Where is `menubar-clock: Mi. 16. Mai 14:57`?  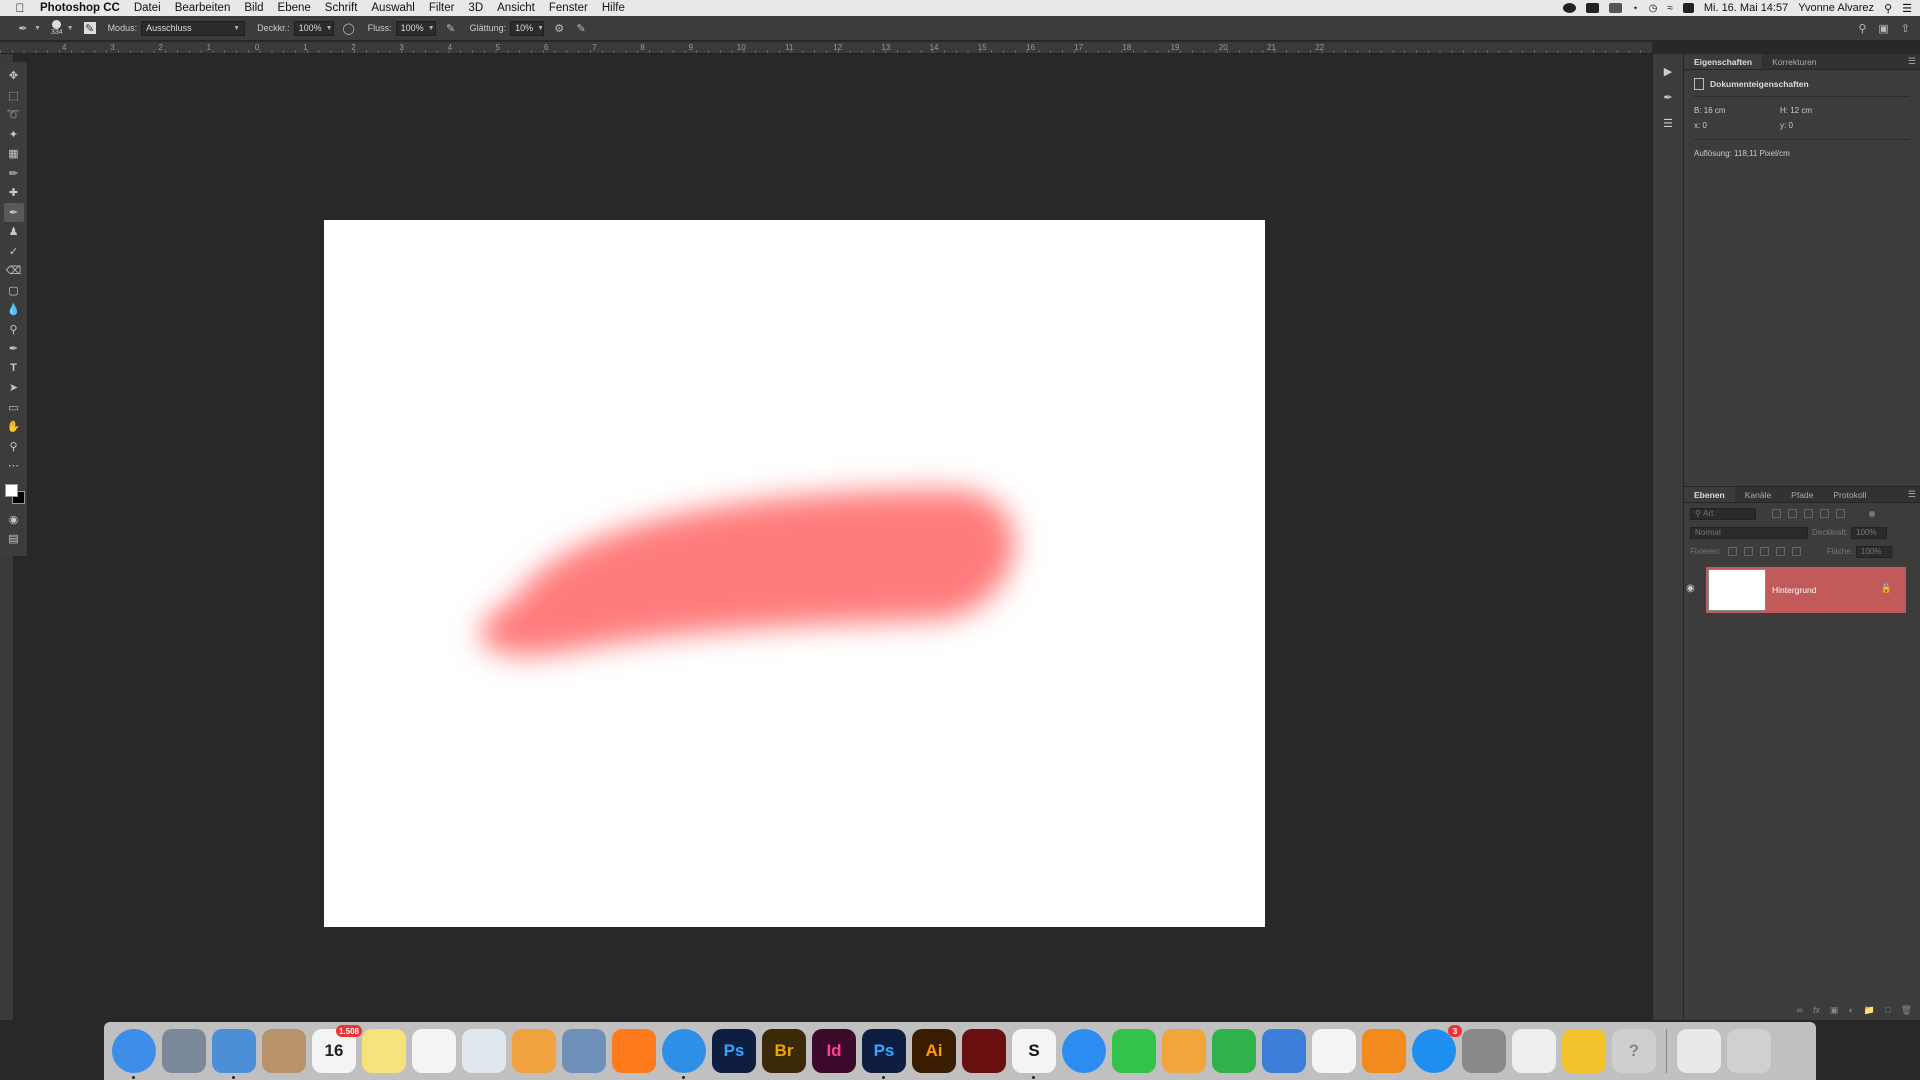 menubar-clock: Mi. 16. Mai 14:57 is located at coordinates (1746, 8).